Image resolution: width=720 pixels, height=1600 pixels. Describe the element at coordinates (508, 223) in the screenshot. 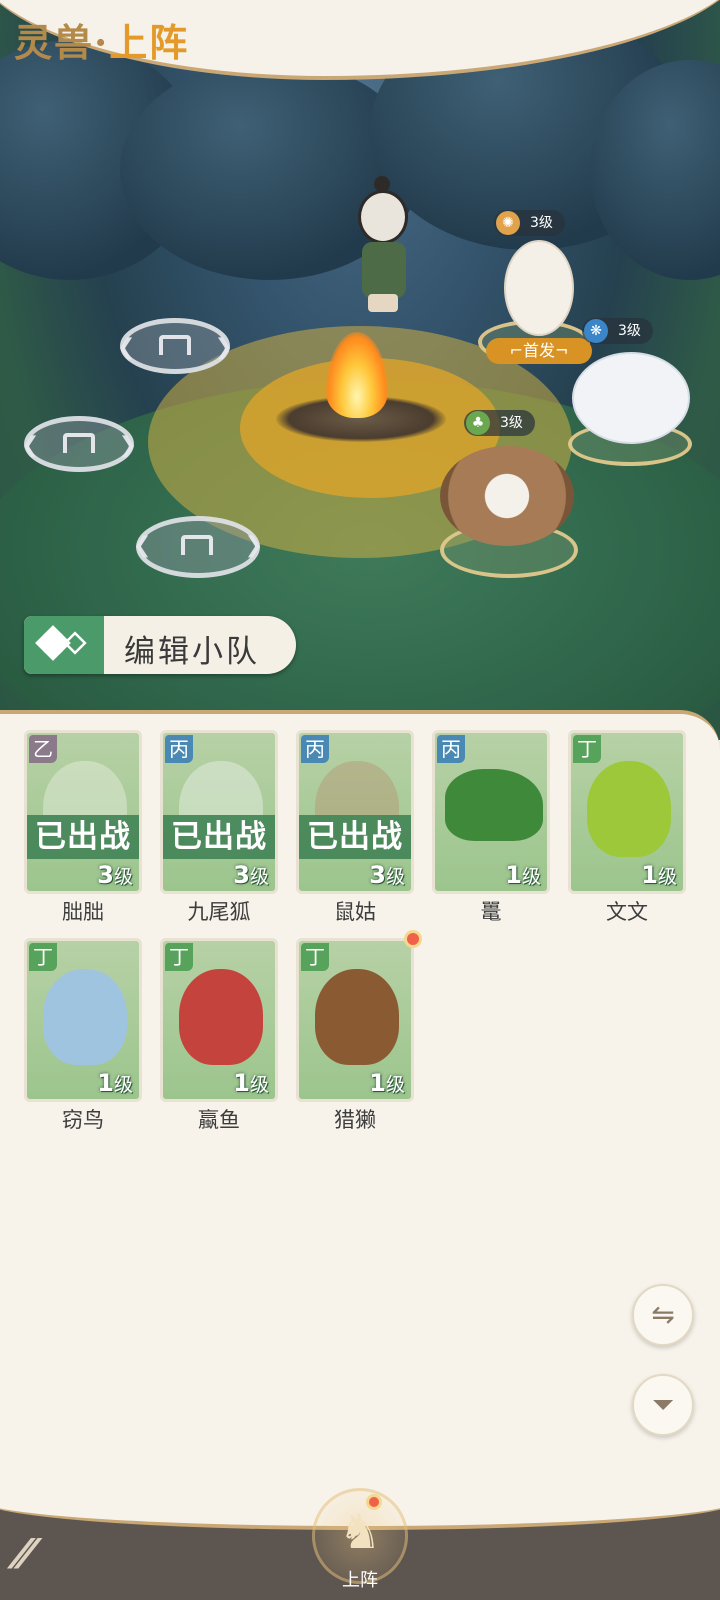

I see `earth-element-icon: ✺` at that location.